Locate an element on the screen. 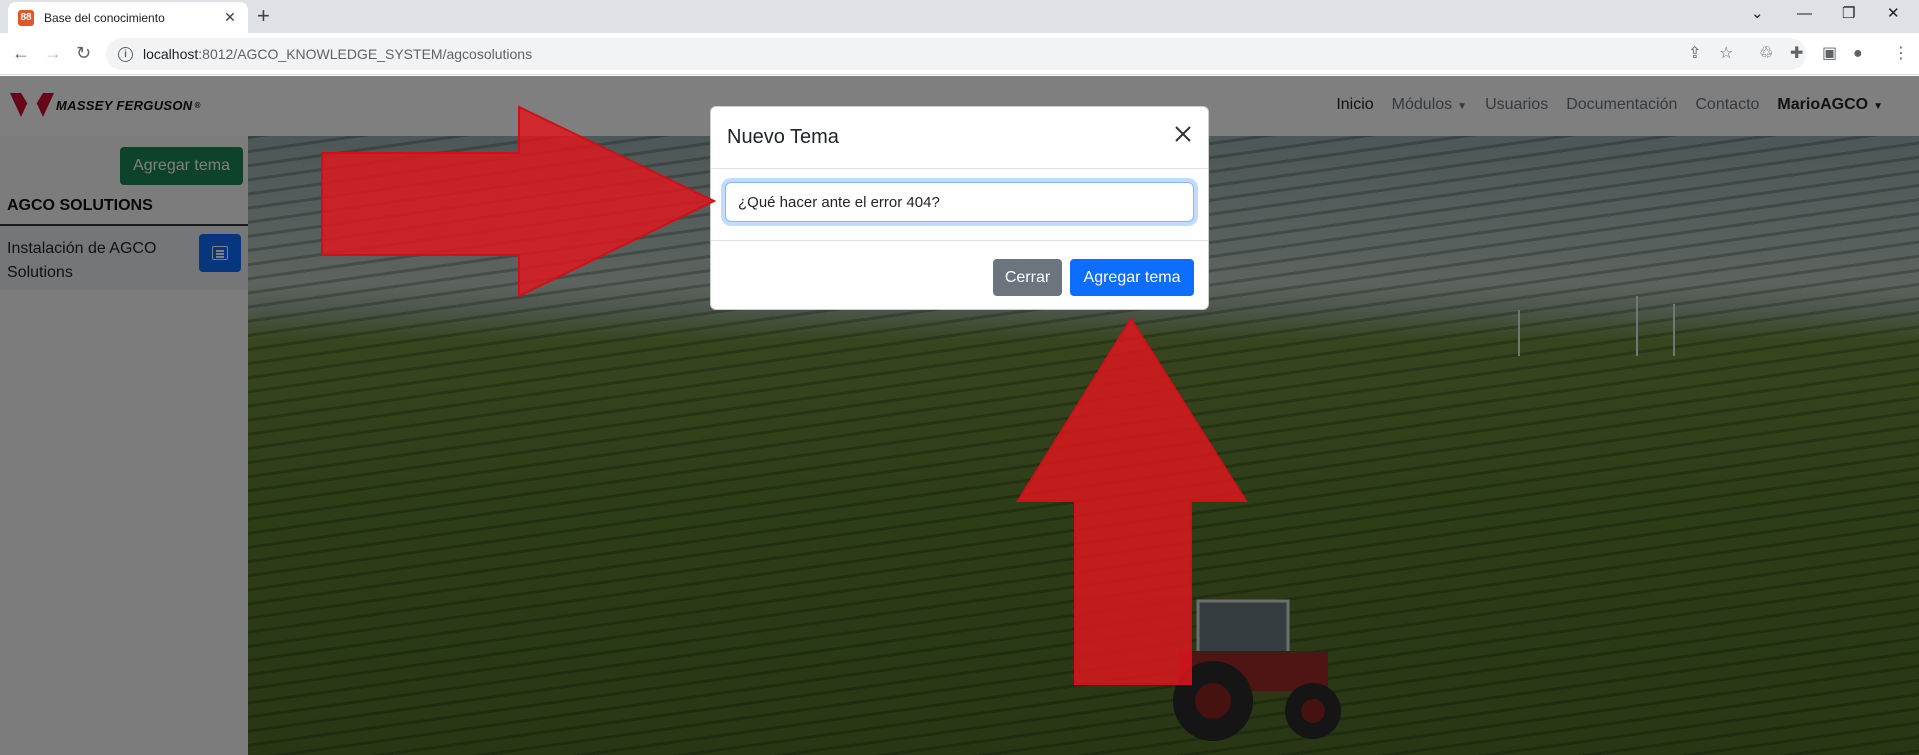  puzzle-icon: ✚ is located at coordinates (1796, 54).